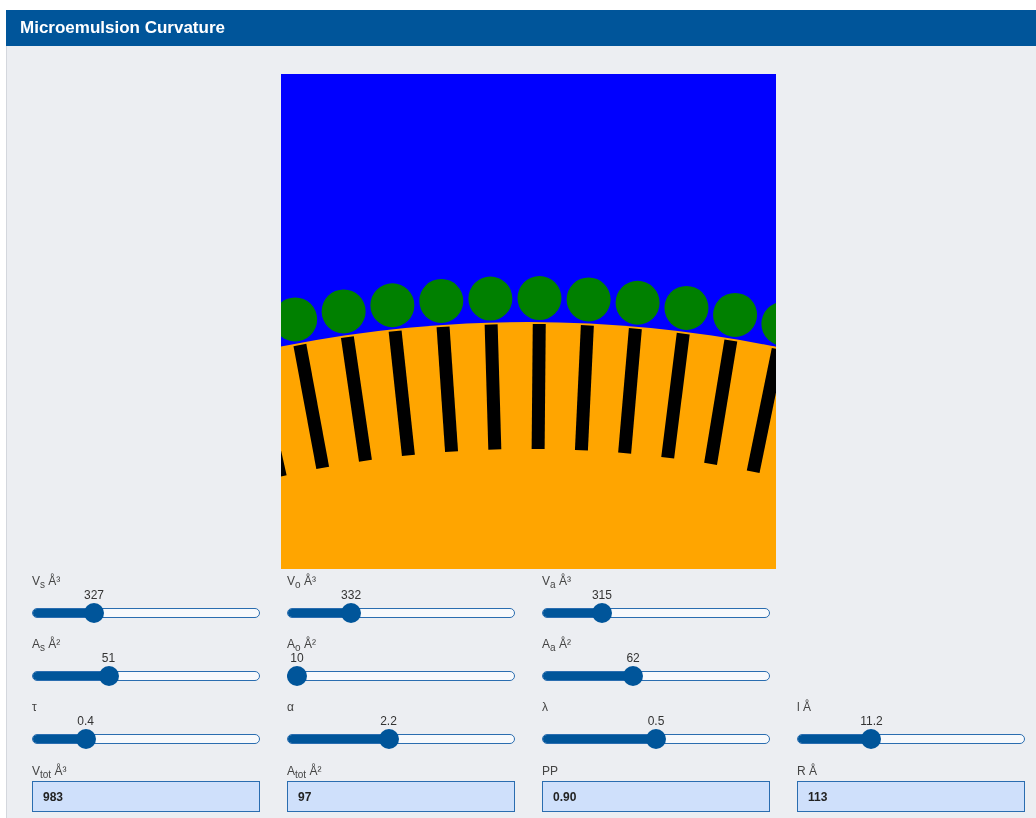 This screenshot has width=1036, height=818. Describe the element at coordinates (656, 796) in the screenshot. I see `output-field: 0.90` at that location.